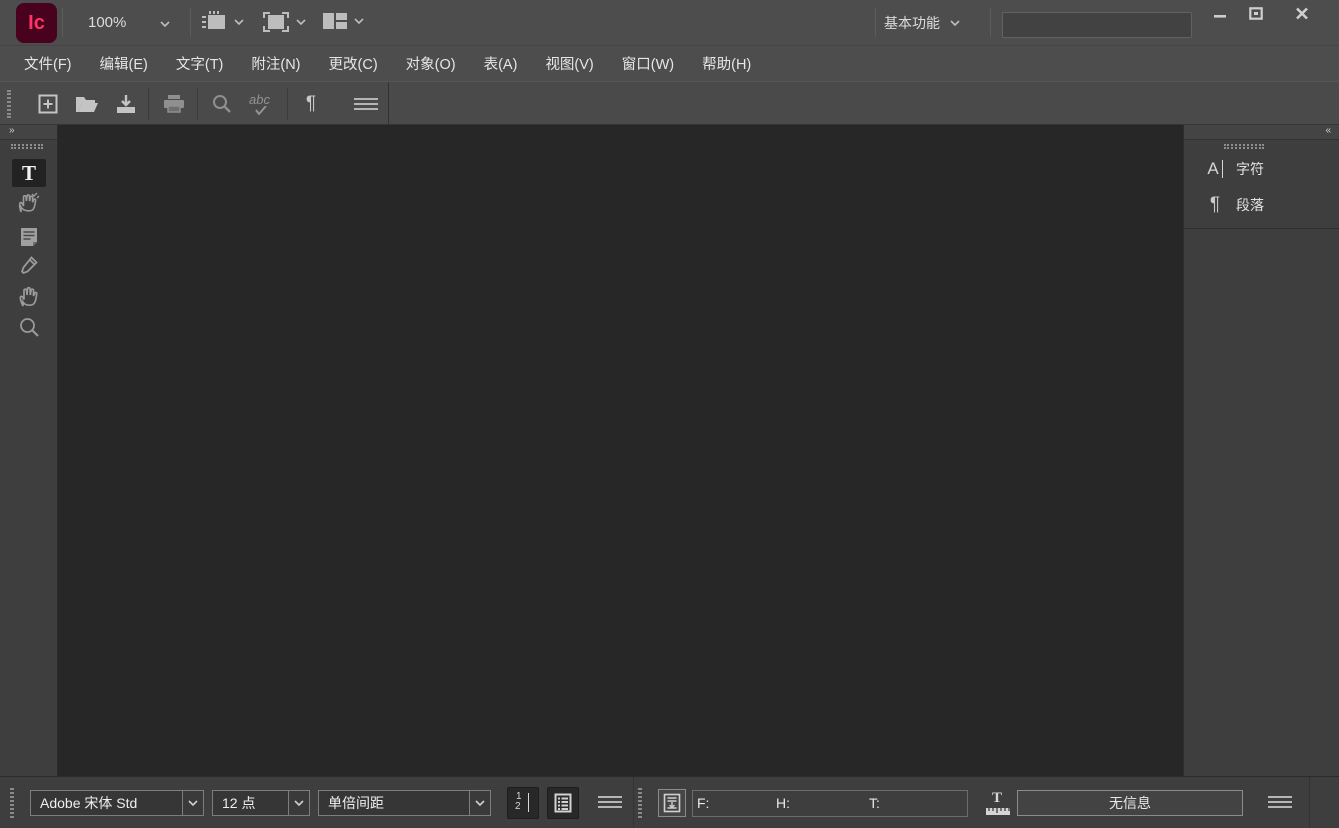 The height and width of the screenshot is (828, 1339). What do you see at coordinates (1215, 204) in the screenshot?
I see `paragraph-panel-icon: ¶` at bounding box center [1215, 204].